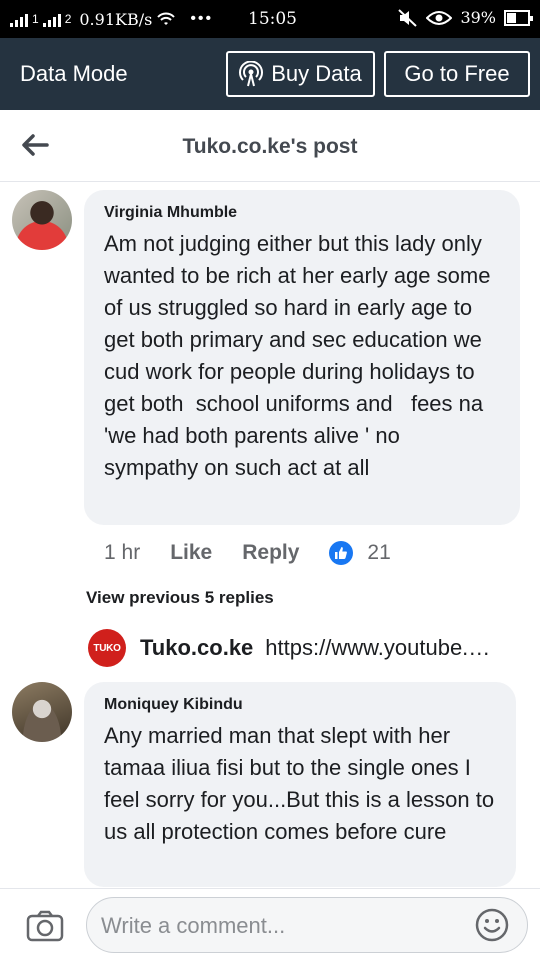  What do you see at coordinates (35, 19) in the screenshot?
I see `sim1-label: 1` at bounding box center [35, 19].